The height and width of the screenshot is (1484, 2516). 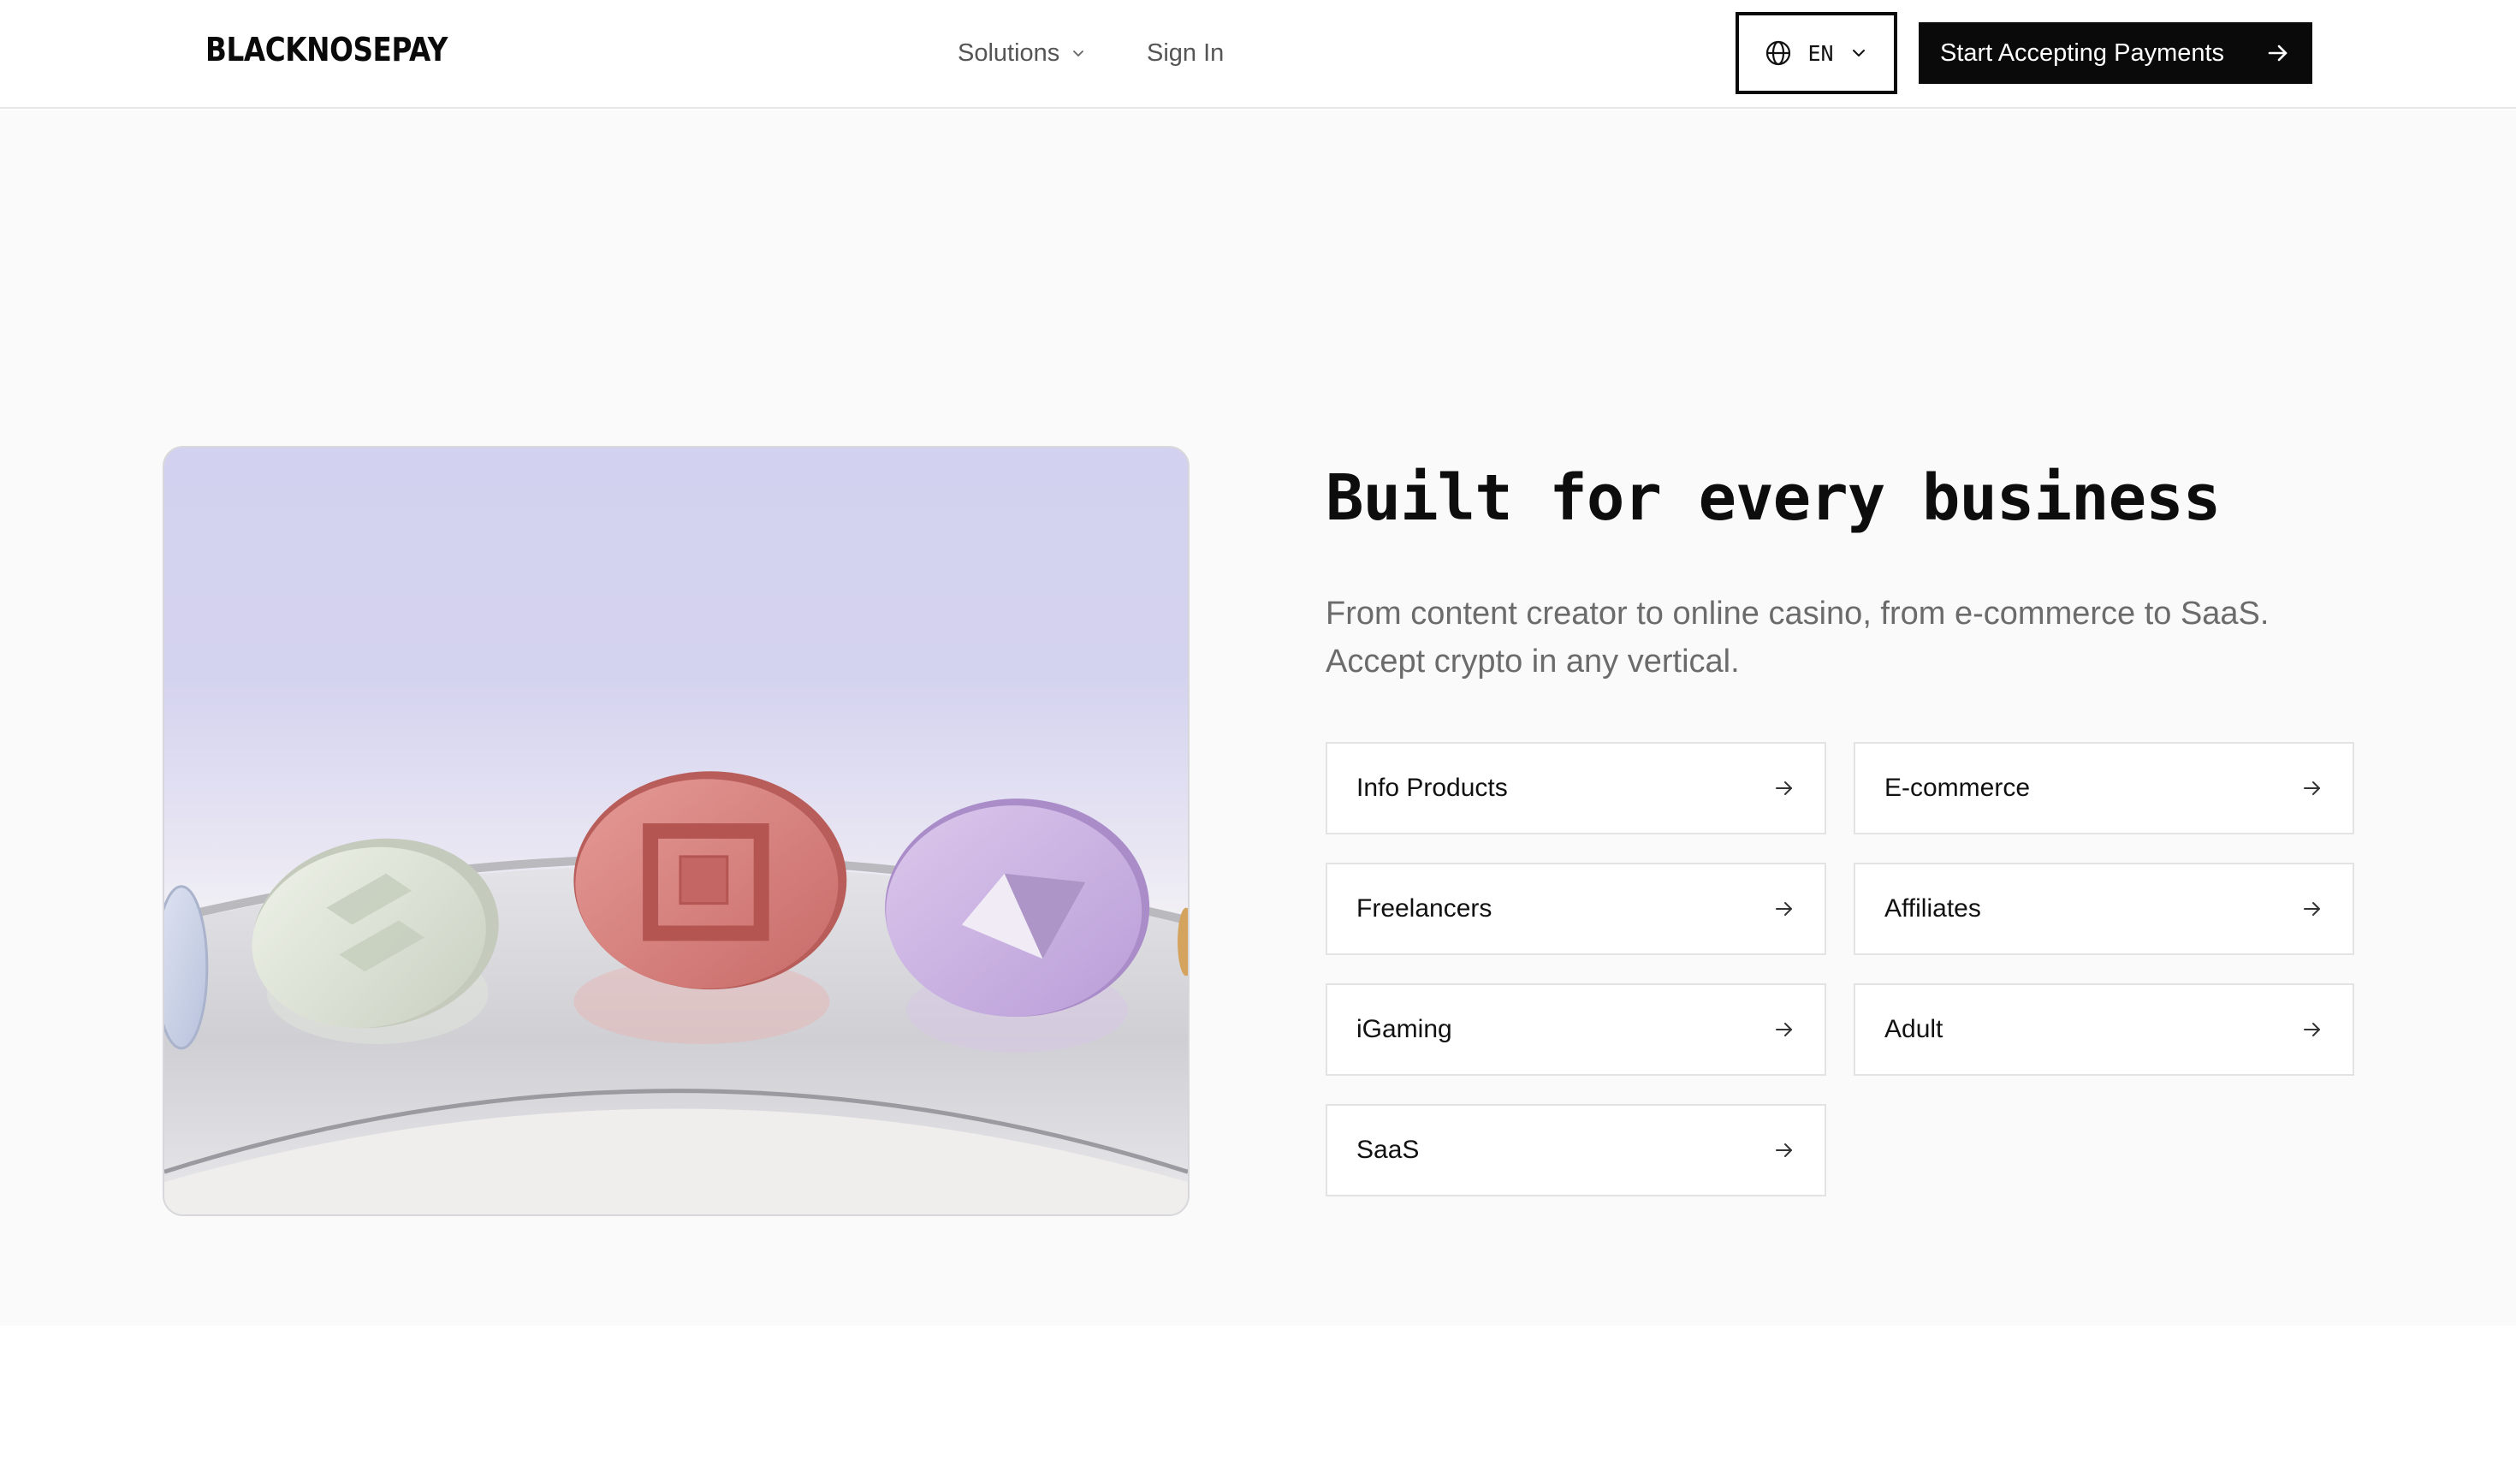 I want to click on nav-solutions-dropdown: Solutions, so click(x=1022, y=53).